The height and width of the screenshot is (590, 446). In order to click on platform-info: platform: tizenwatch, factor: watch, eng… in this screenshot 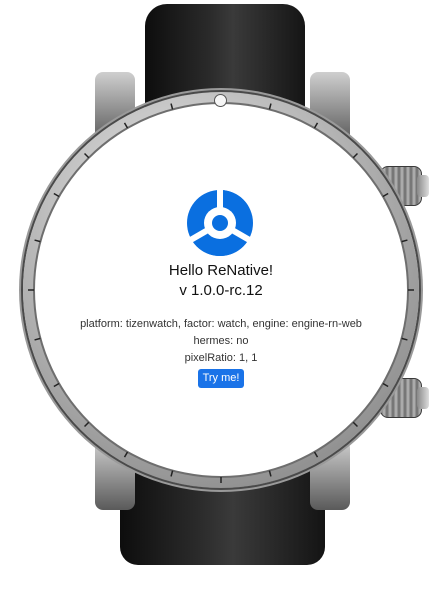, I will do `click(221, 324)`.